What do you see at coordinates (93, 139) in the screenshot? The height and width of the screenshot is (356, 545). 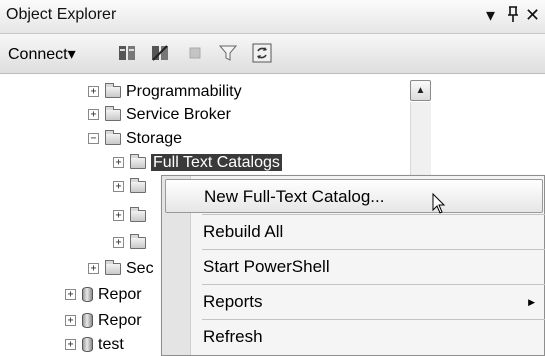 I see `collapse-icon: −` at bounding box center [93, 139].